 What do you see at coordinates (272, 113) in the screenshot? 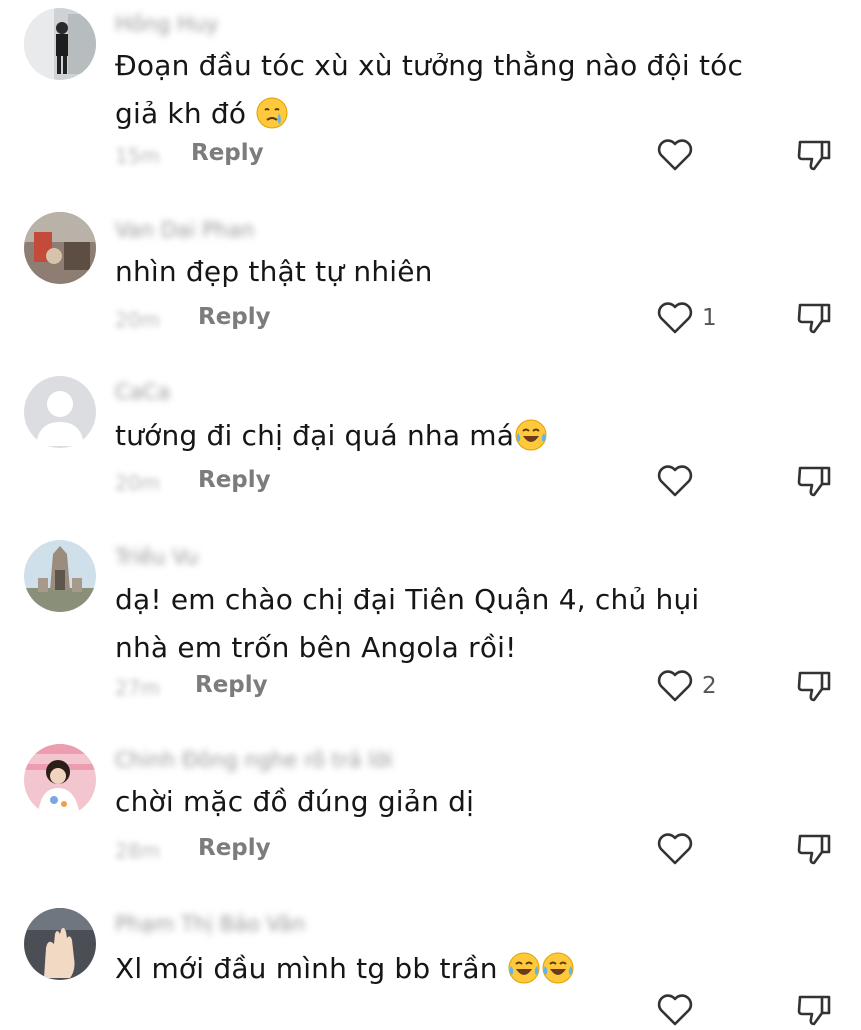
I see `crying-face-icon` at bounding box center [272, 113].